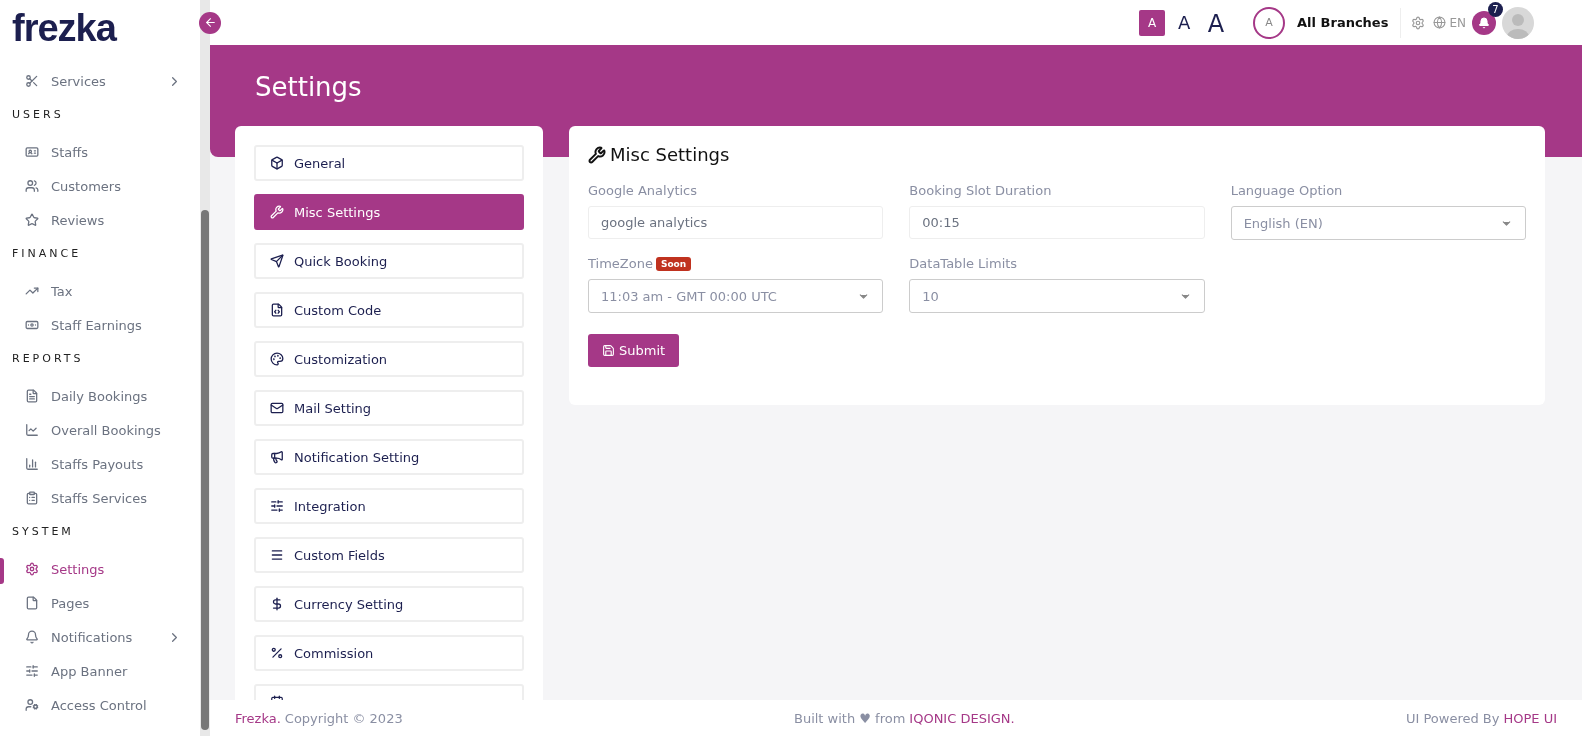 The width and height of the screenshot is (1582, 736). What do you see at coordinates (32, 705) in the screenshot?
I see `user-gear-icon` at bounding box center [32, 705].